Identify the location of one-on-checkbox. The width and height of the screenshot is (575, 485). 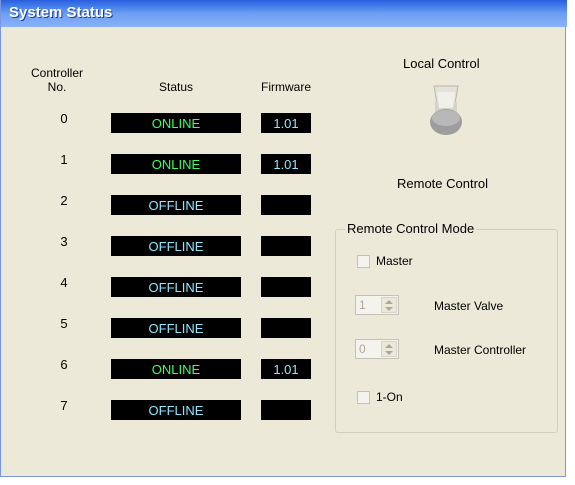
(363, 397).